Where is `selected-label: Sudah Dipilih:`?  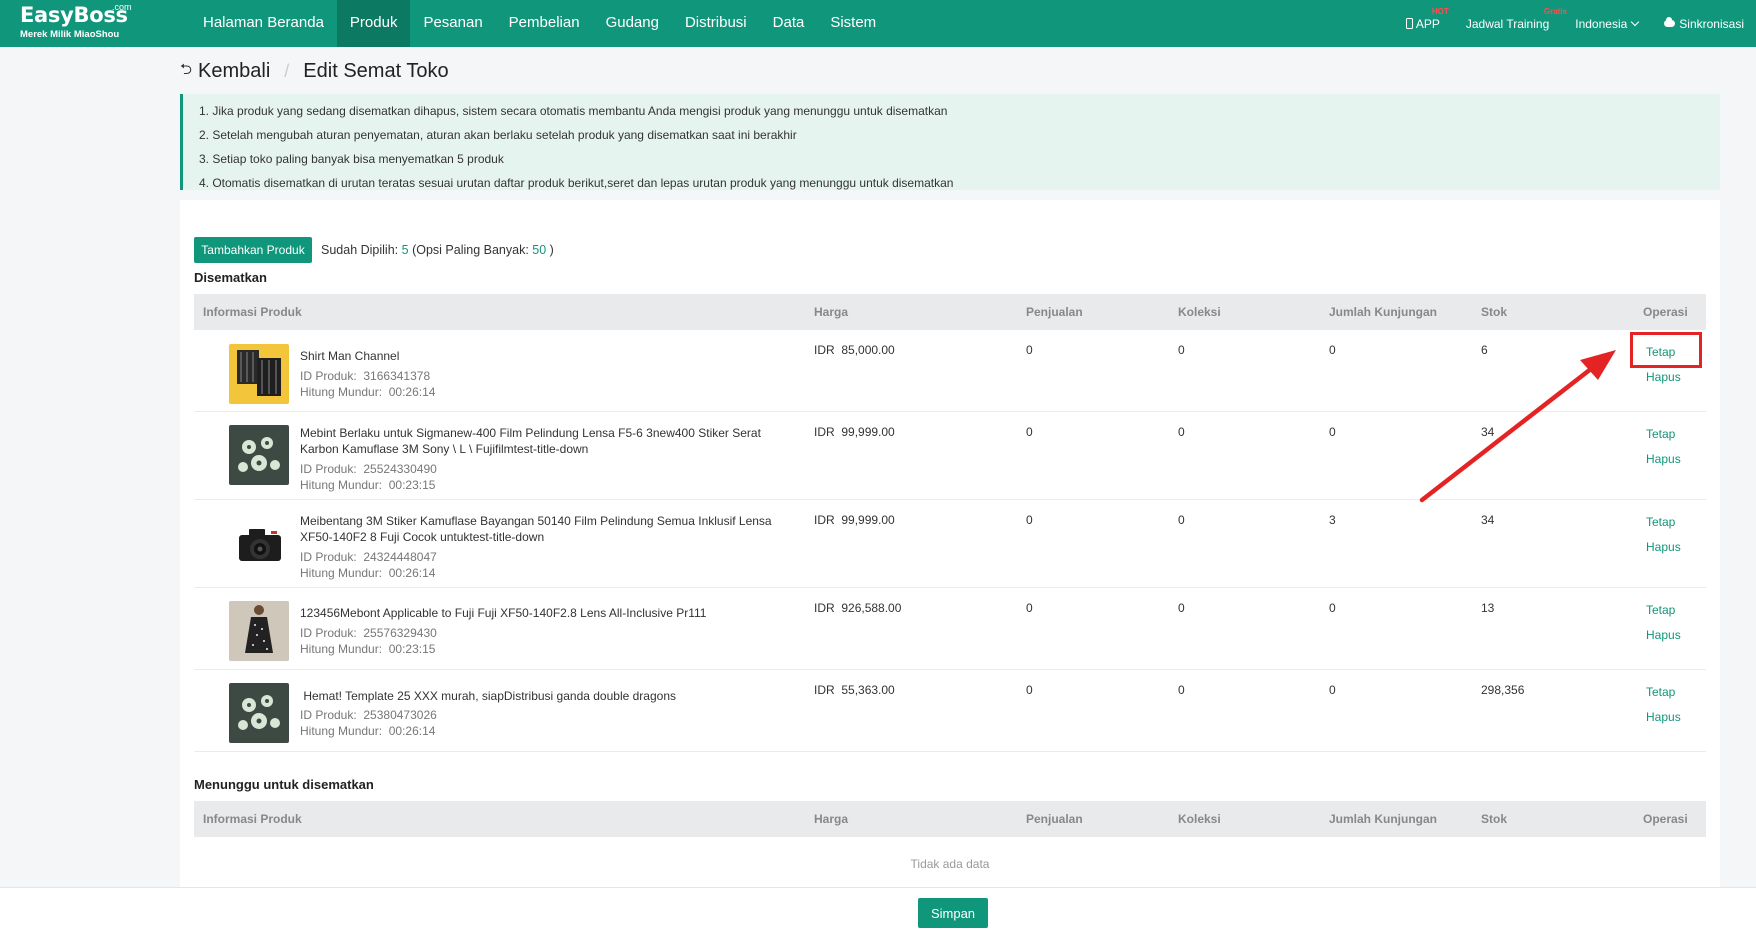
selected-label: Sudah Dipilih: is located at coordinates (360, 250).